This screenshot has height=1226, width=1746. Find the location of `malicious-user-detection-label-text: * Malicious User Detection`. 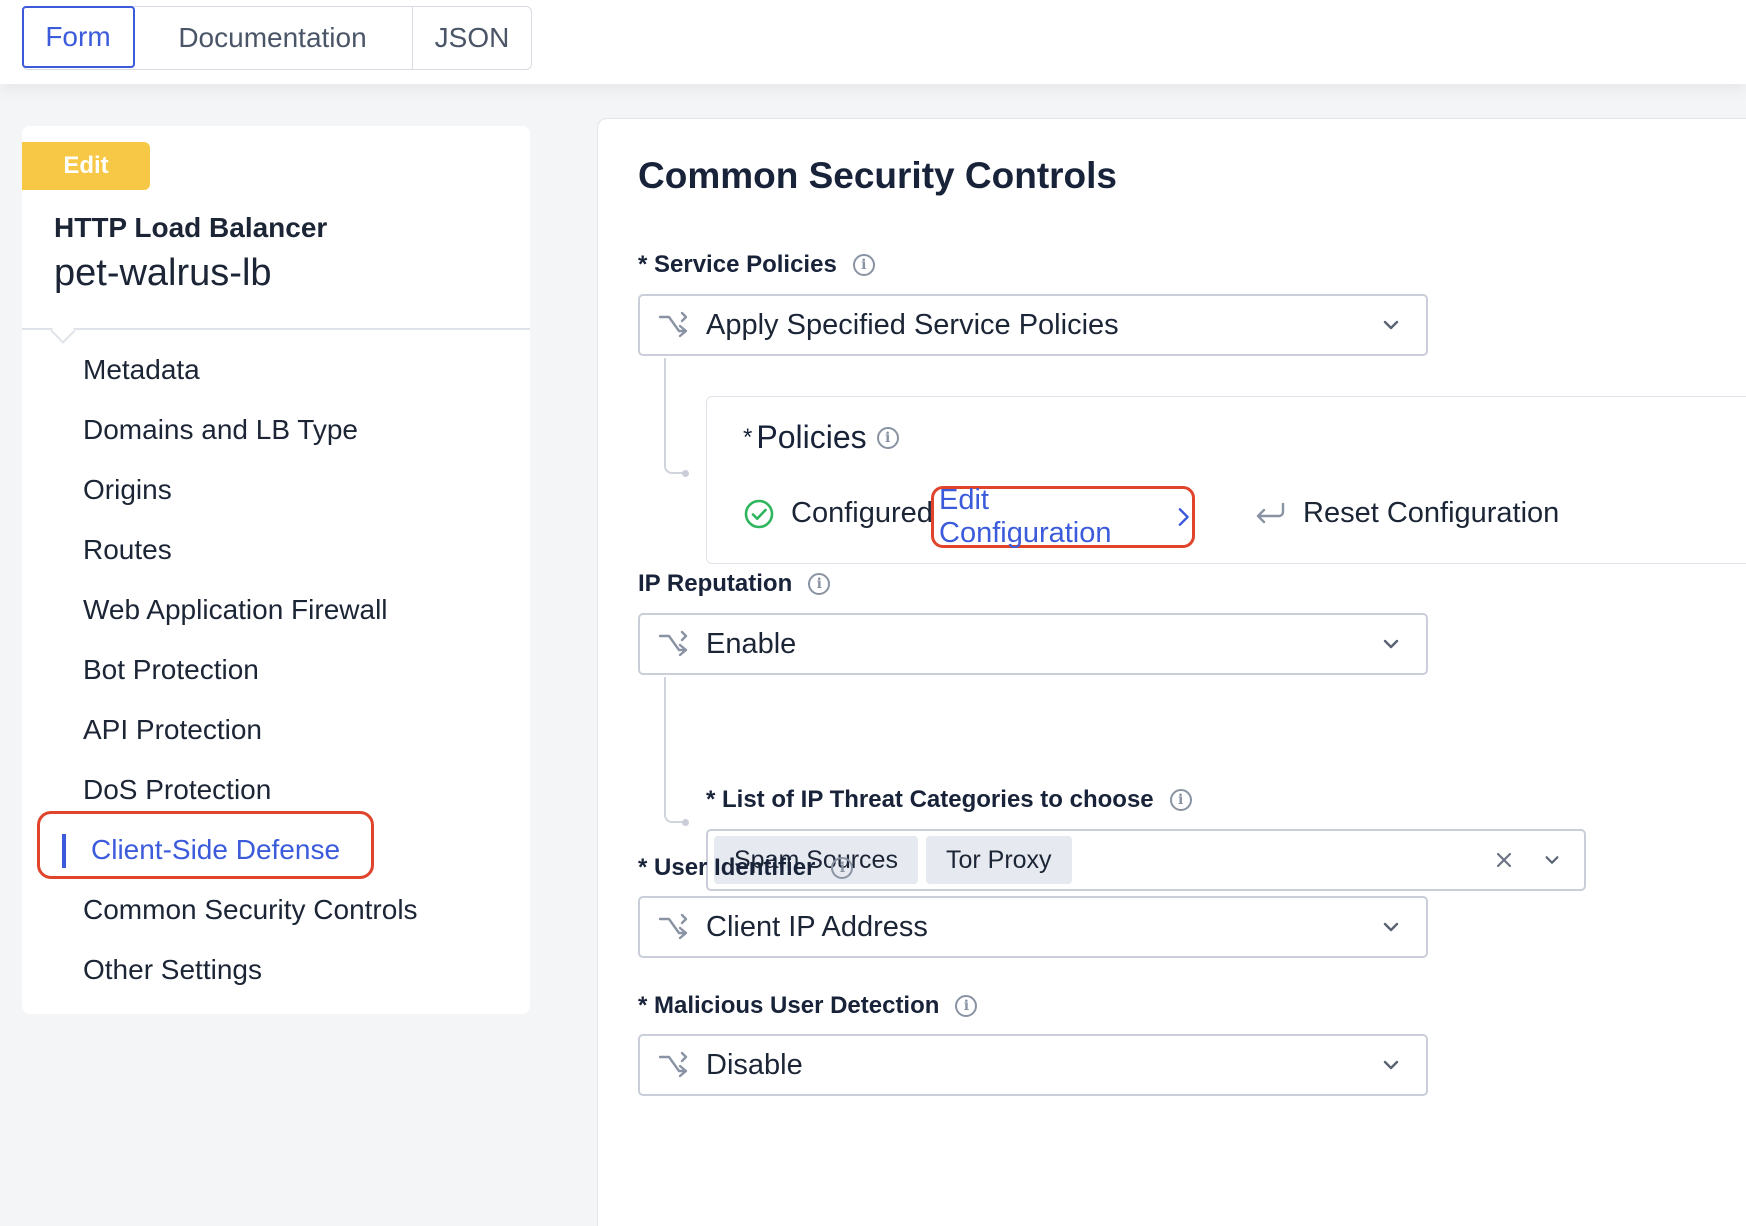

malicious-user-detection-label-text: * Malicious User Detection is located at coordinates (789, 1005).